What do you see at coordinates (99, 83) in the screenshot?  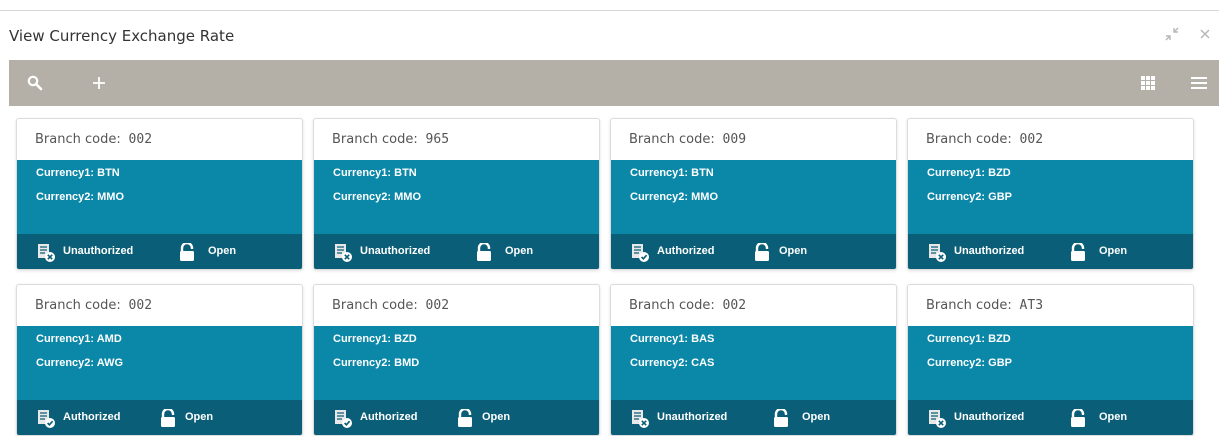 I see `add-icon` at bounding box center [99, 83].